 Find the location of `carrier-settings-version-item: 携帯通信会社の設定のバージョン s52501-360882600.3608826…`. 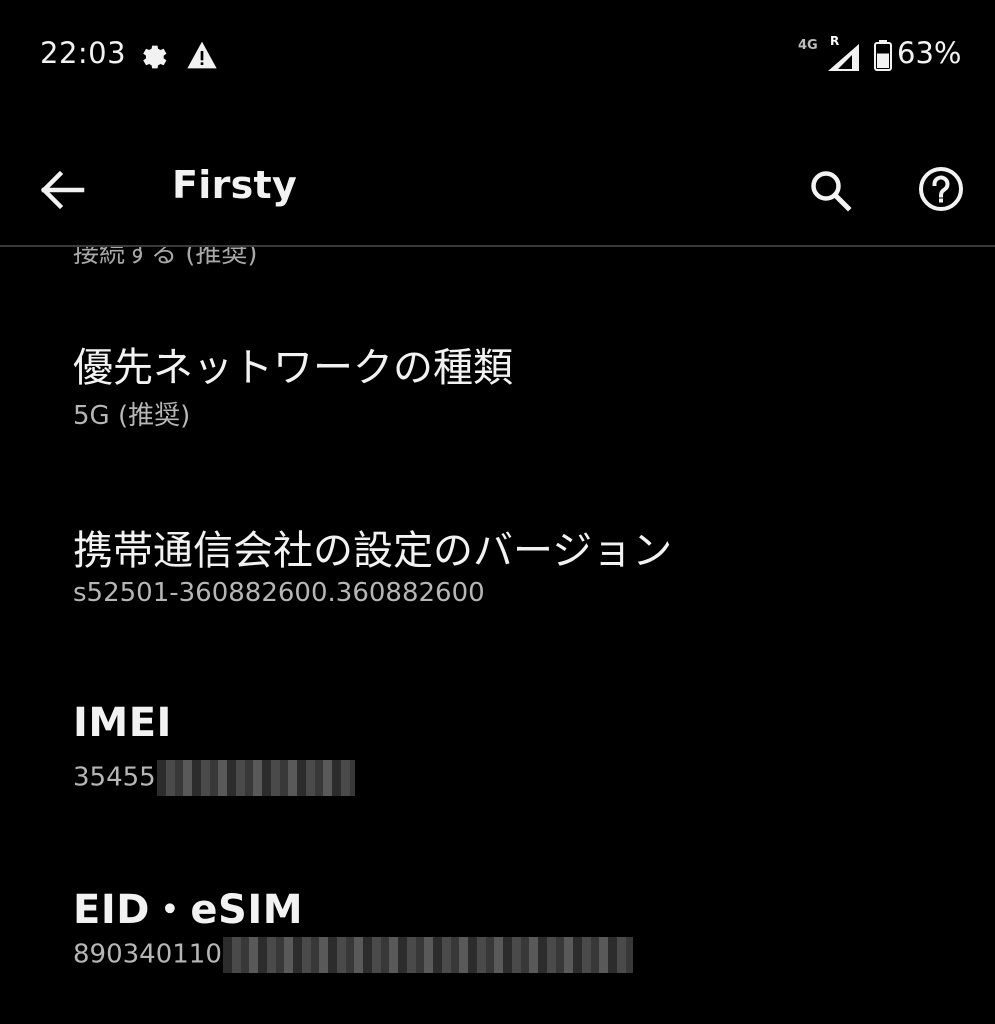

carrier-settings-version-item: 携帯通信会社の設定のバージョン s52501-360882600.3608826… is located at coordinates (497, 573).